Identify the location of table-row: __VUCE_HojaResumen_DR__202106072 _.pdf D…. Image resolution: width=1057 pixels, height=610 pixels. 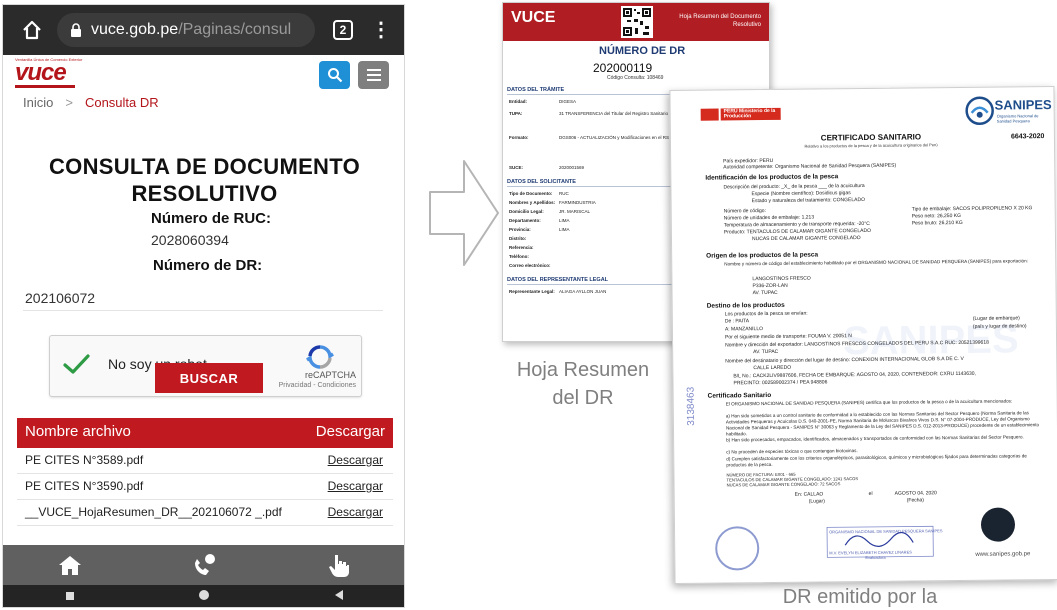
(205, 513).